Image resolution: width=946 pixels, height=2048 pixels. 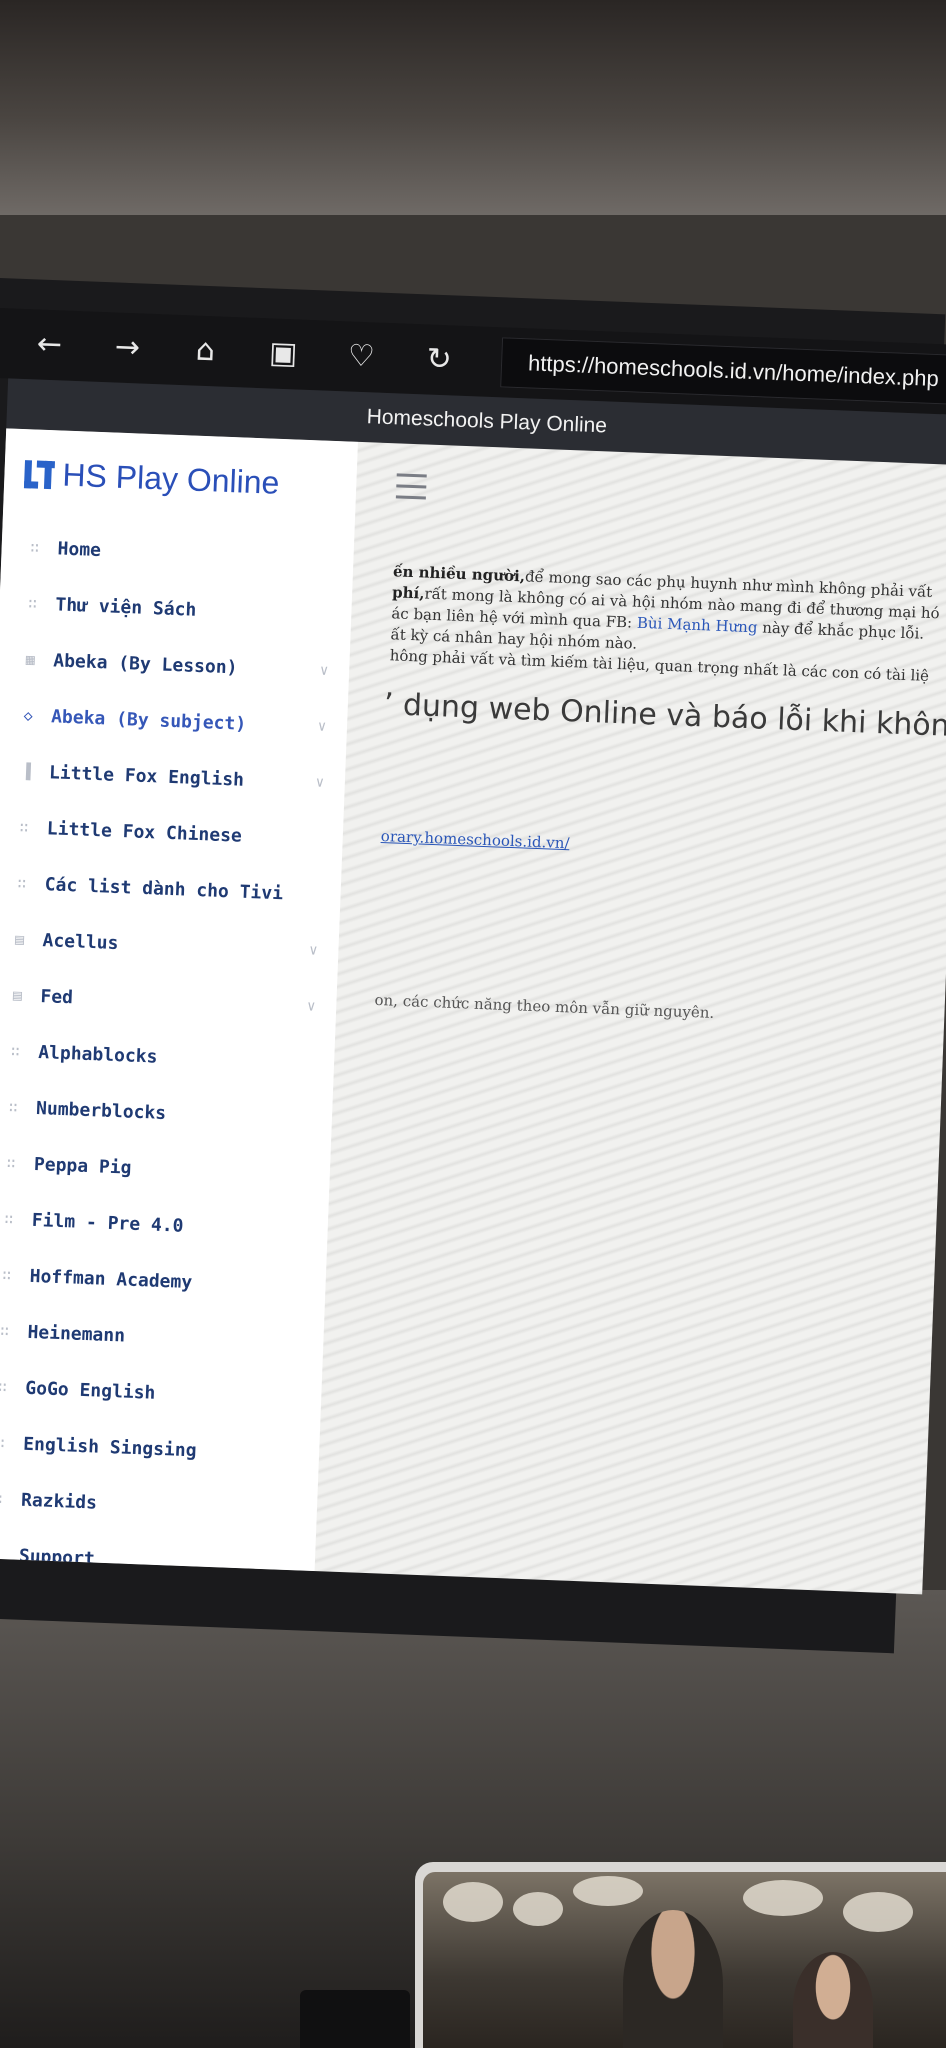 I want to click on heart-icon: ♡, so click(x=361, y=357).